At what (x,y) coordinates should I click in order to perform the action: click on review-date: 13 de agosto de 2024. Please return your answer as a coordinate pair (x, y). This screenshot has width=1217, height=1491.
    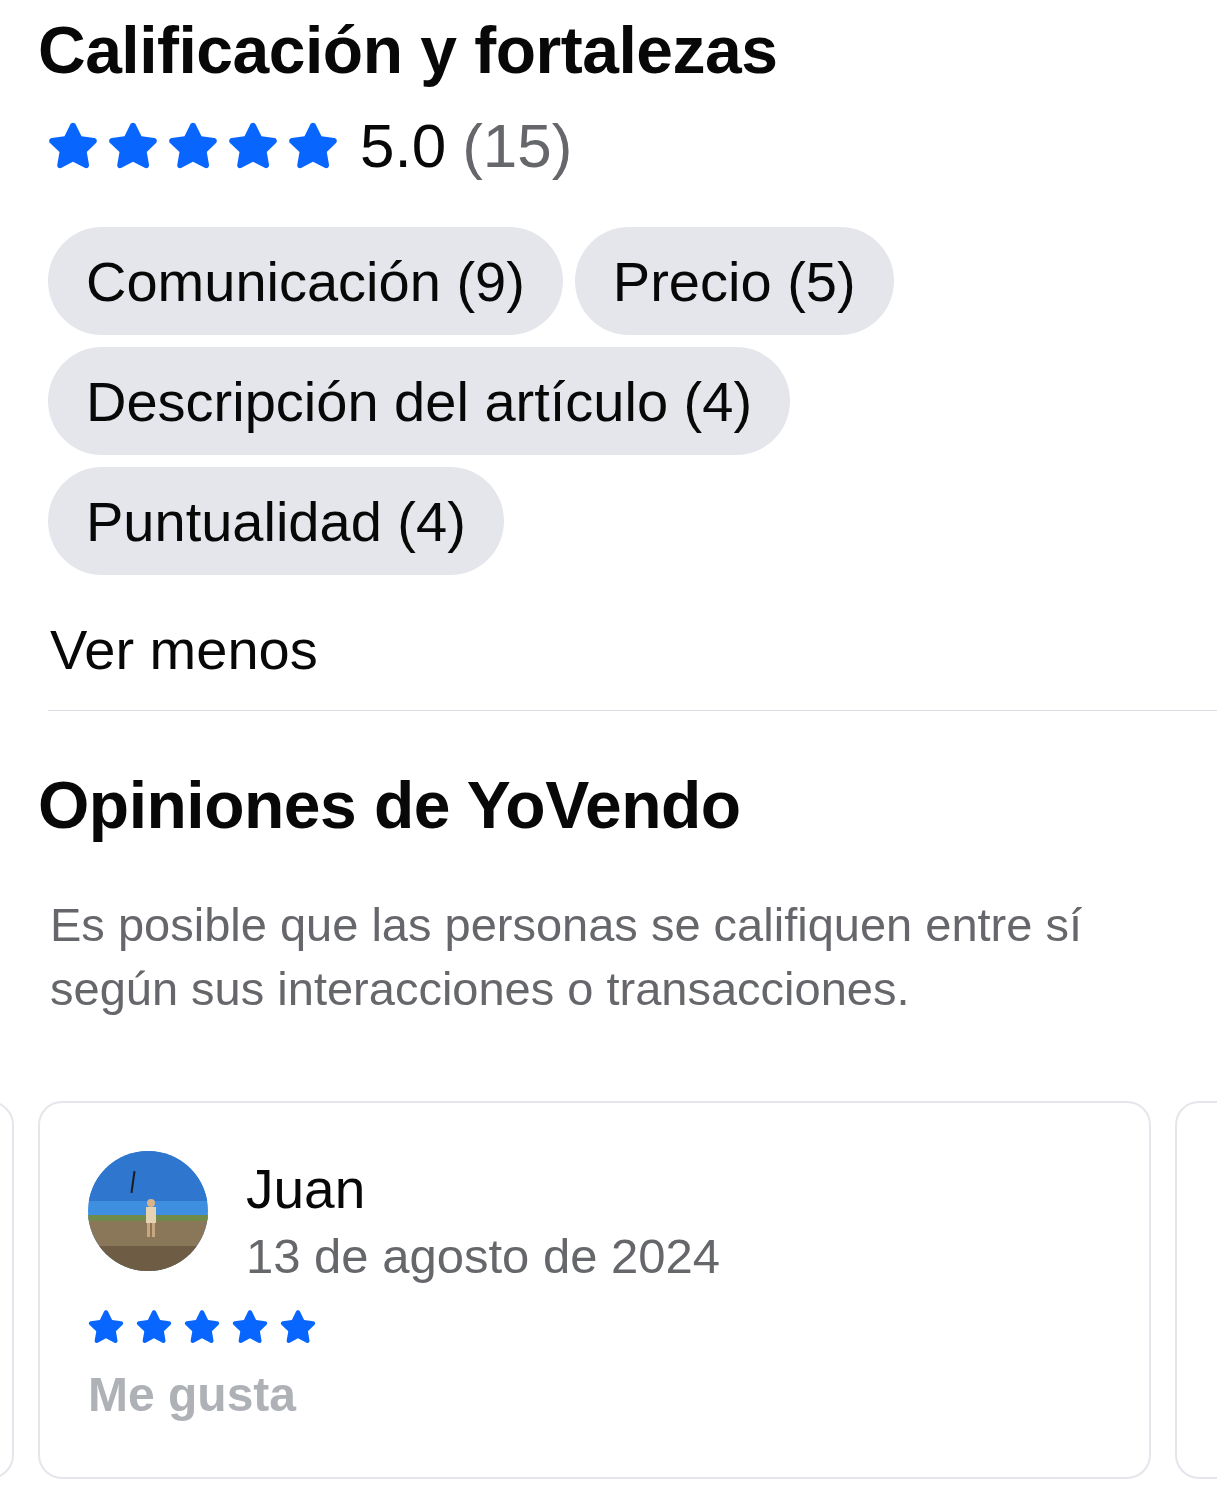
    Looking at the image, I should click on (483, 1256).